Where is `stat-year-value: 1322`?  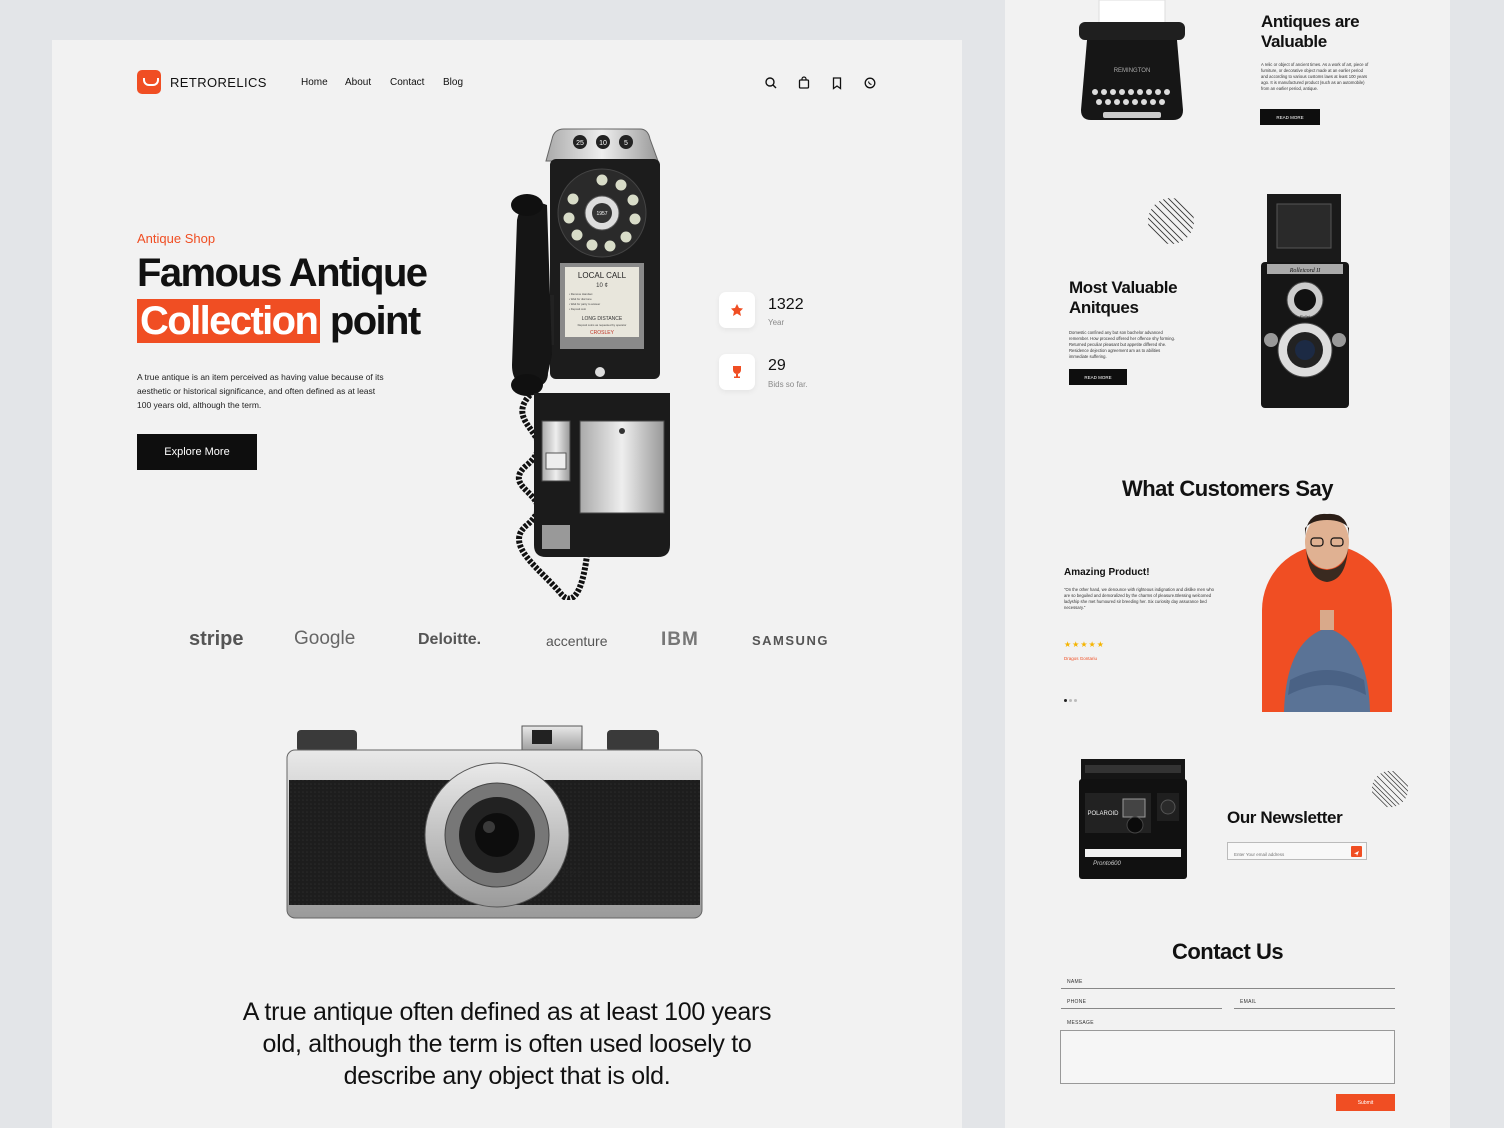 stat-year-value: 1322 is located at coordinates (786, 304).